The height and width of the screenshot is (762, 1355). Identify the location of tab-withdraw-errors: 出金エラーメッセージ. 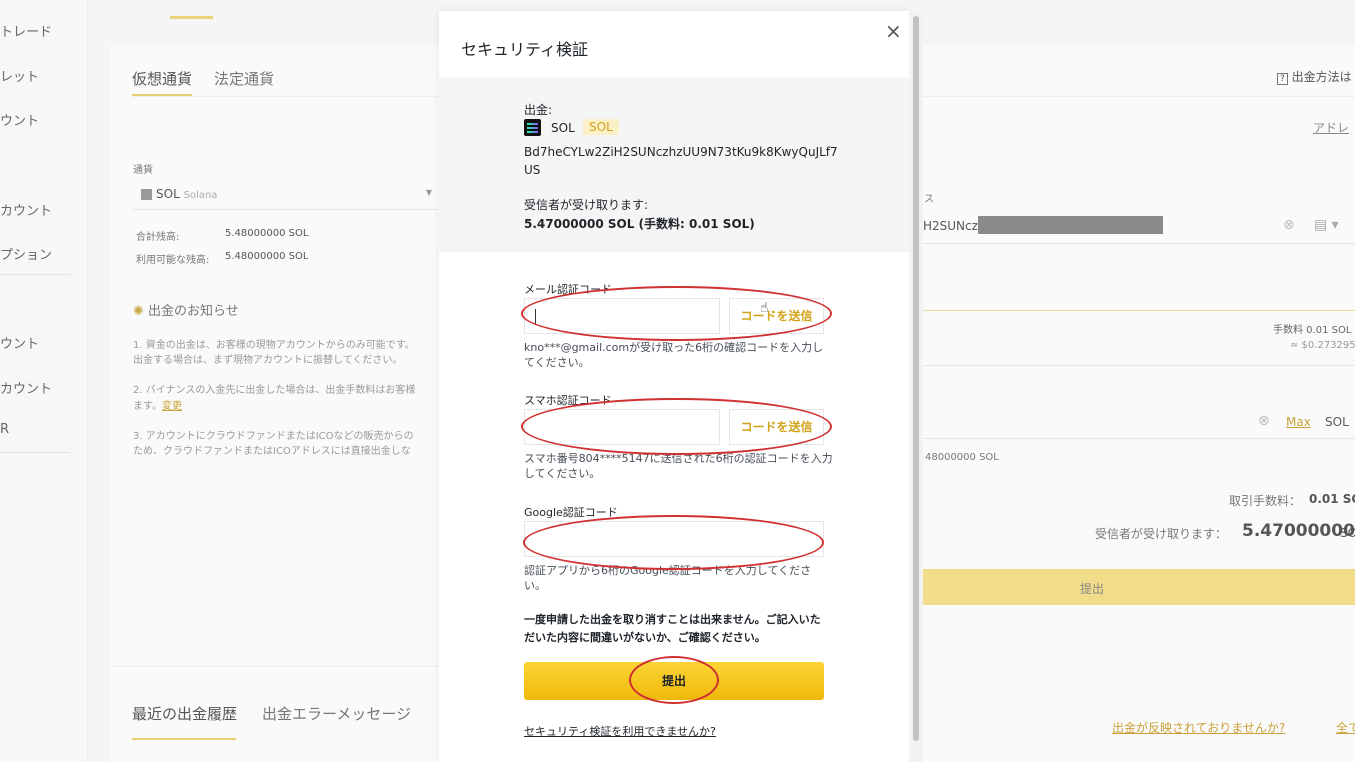
(336, 713).